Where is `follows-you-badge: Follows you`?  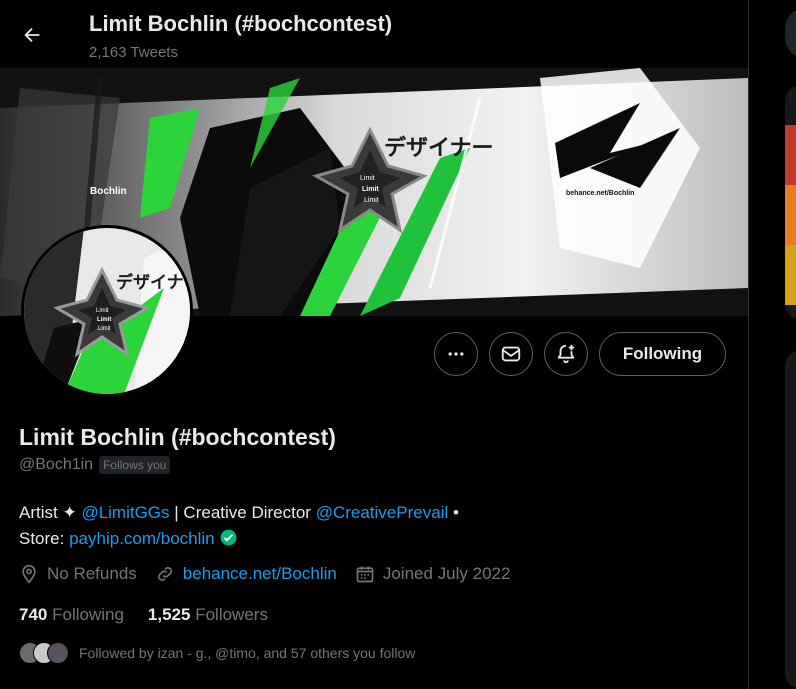
follows-you-badge: Follows you is located at coordinates (135, 465).